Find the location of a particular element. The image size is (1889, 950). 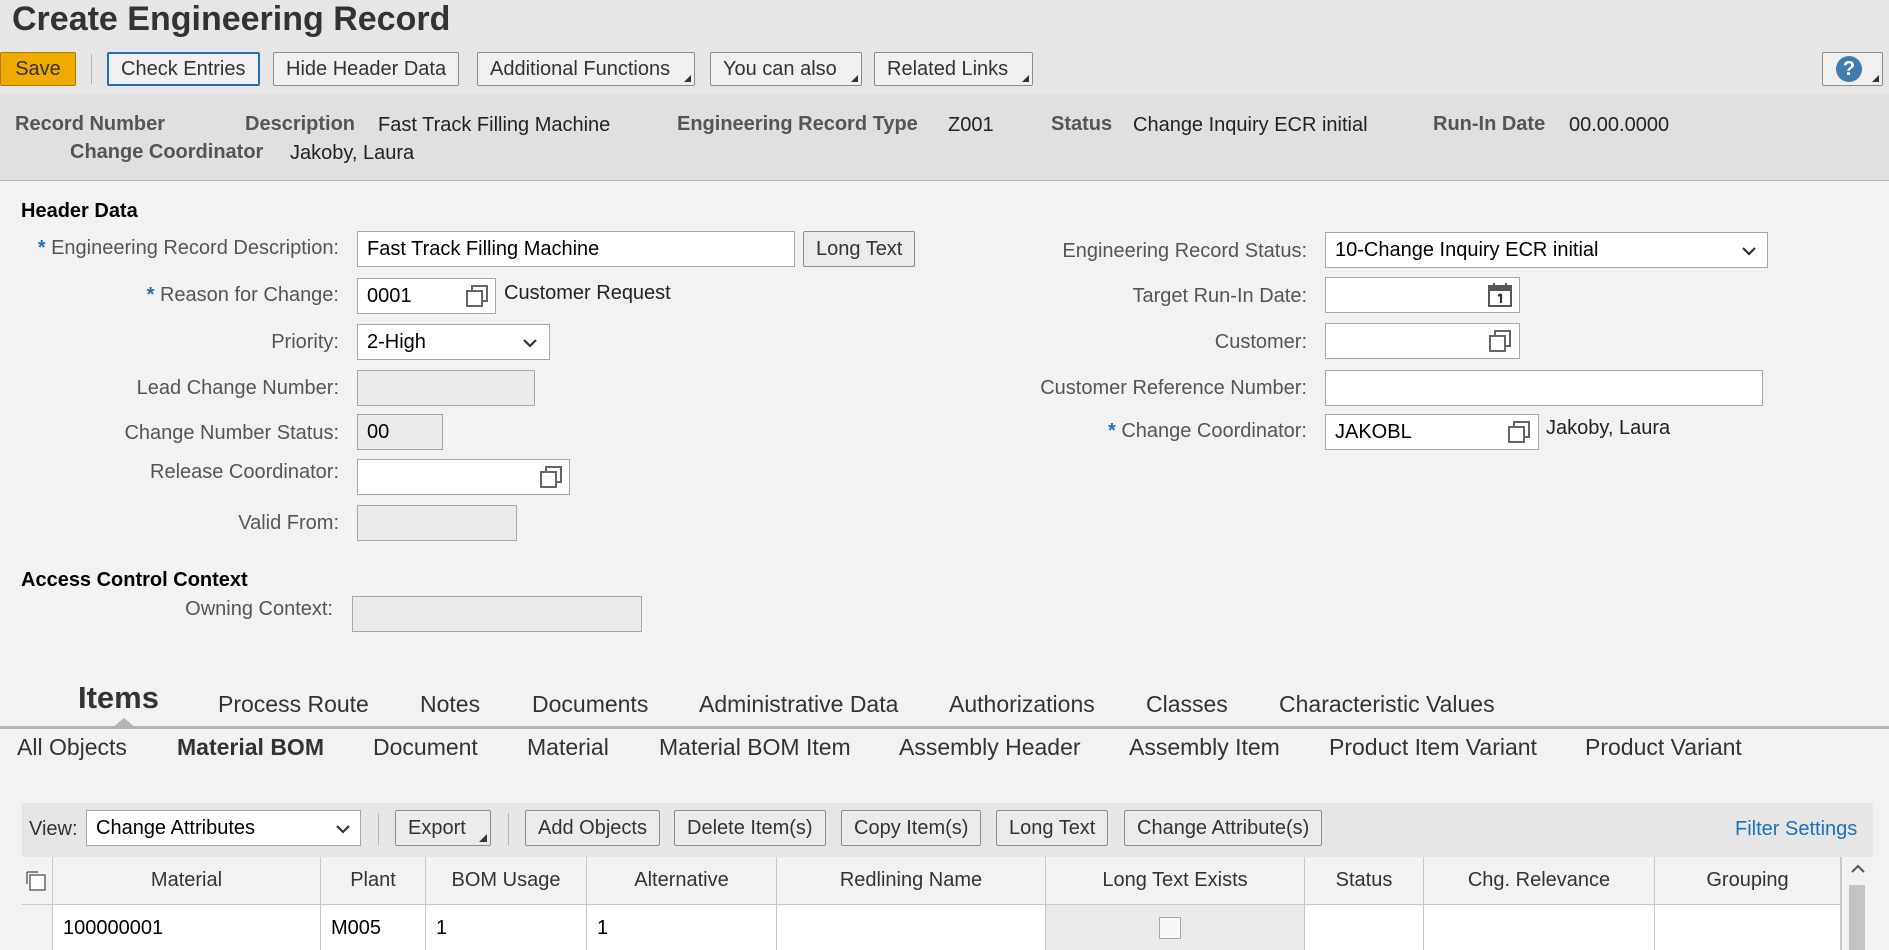

tab-documents: Documents is located at coordinates (590, 704).